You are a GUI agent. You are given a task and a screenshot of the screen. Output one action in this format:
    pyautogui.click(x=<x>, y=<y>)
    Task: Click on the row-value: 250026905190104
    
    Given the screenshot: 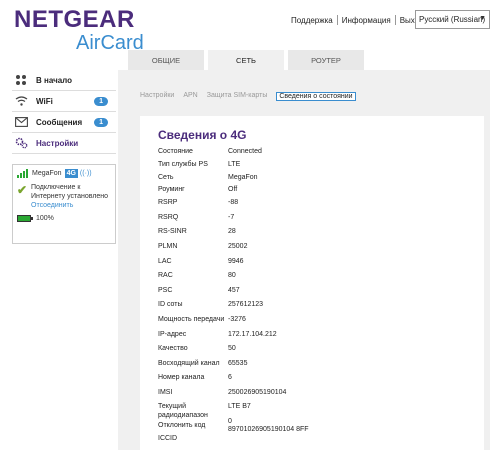 What is the action you would take?
    pyautogui.click(x=257, y=392)
    